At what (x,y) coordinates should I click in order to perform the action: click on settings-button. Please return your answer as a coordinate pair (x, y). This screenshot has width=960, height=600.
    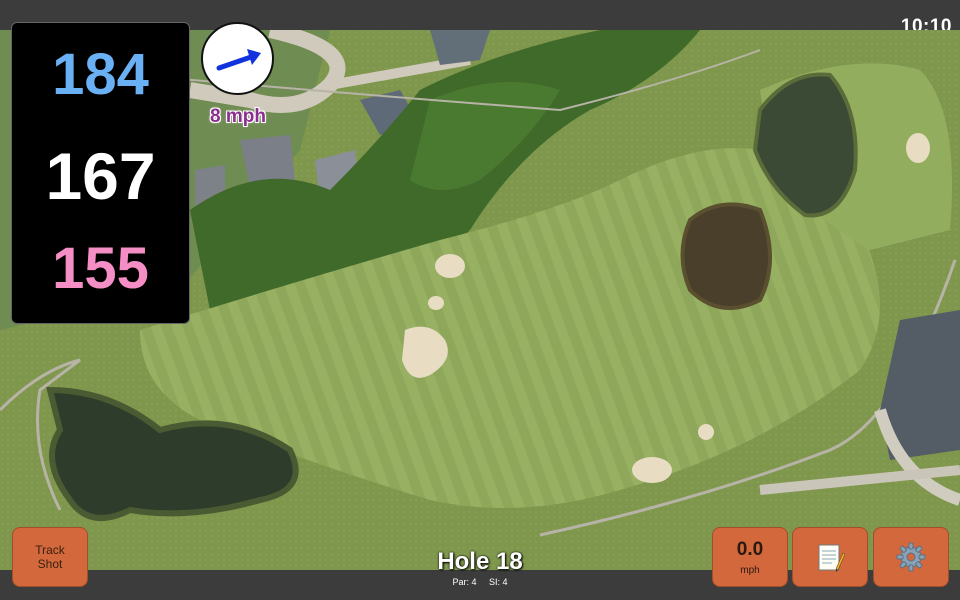
    Looking at the image, I should click on (911, 557).